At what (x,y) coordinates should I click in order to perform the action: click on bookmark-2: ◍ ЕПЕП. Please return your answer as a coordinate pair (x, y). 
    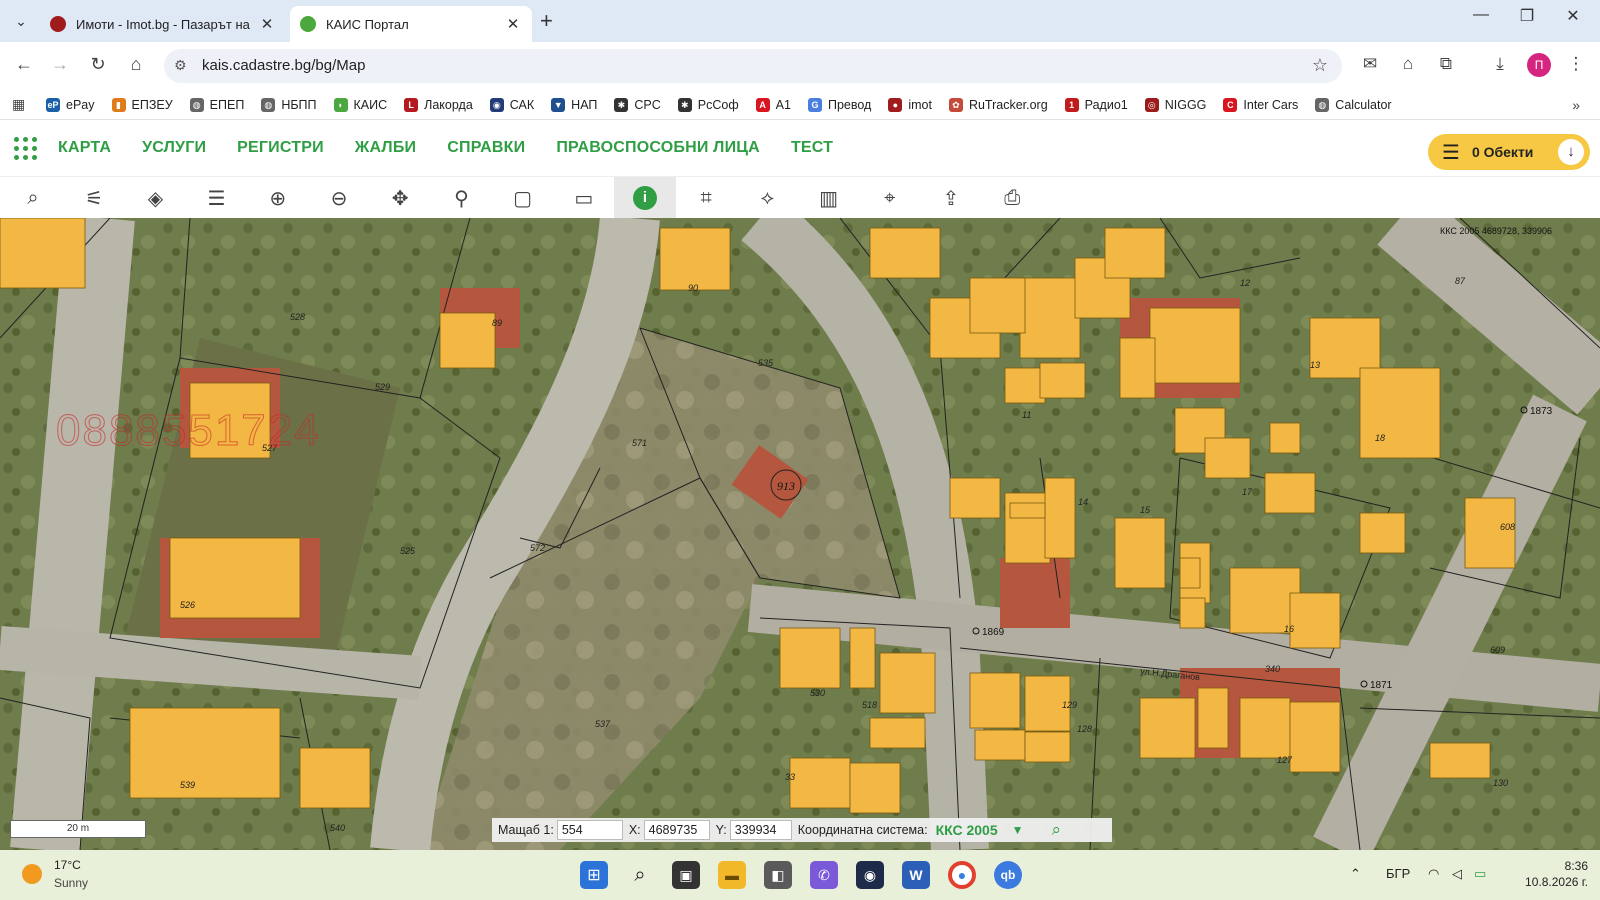
    Looking at the image, I should click on (216, 104).